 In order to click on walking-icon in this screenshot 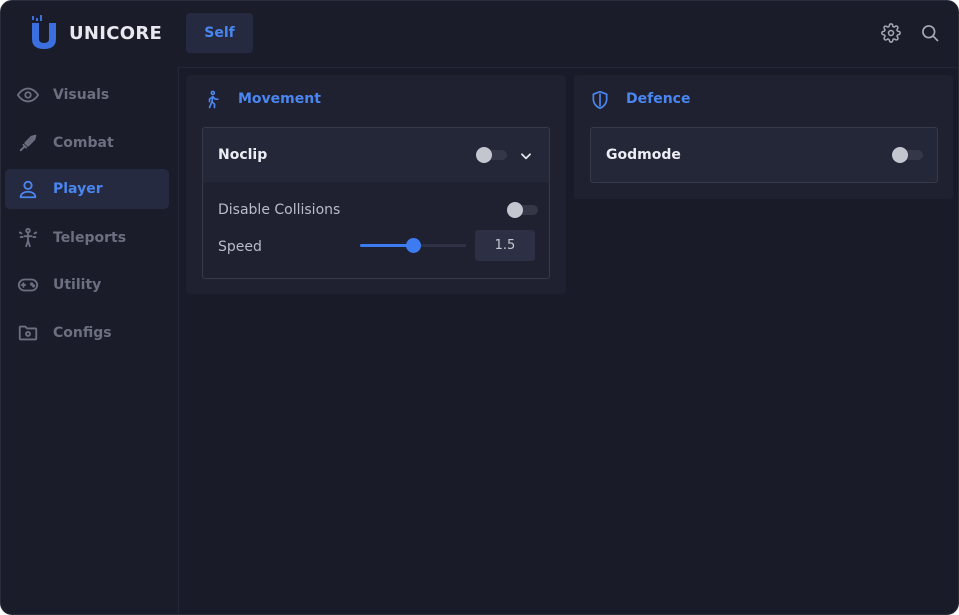, I will do `click(213, 99)`.